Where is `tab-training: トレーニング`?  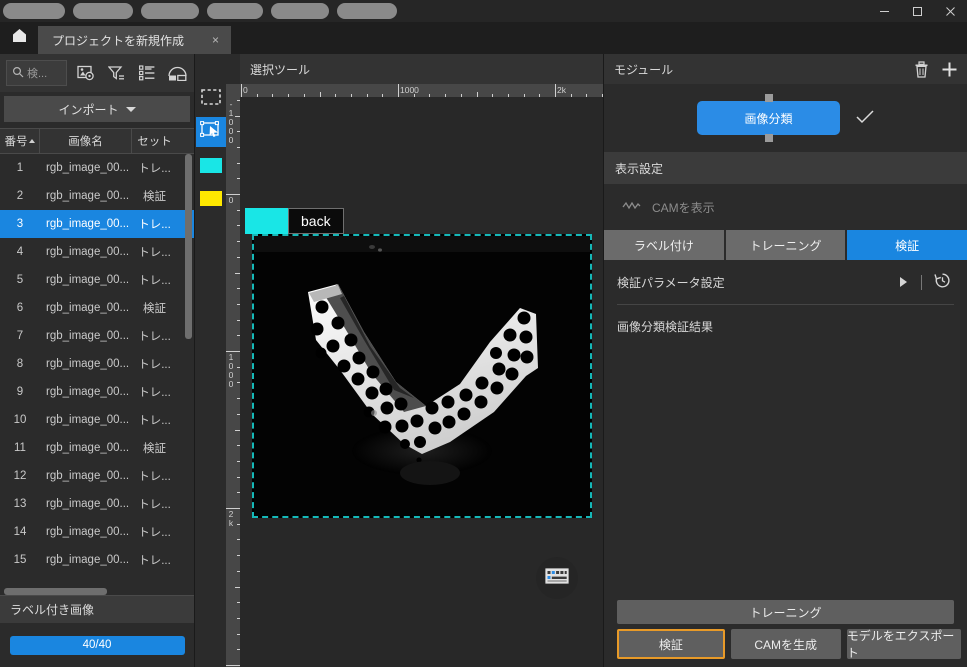
tab-training: トレーニング is located at coordinates (785, 245).